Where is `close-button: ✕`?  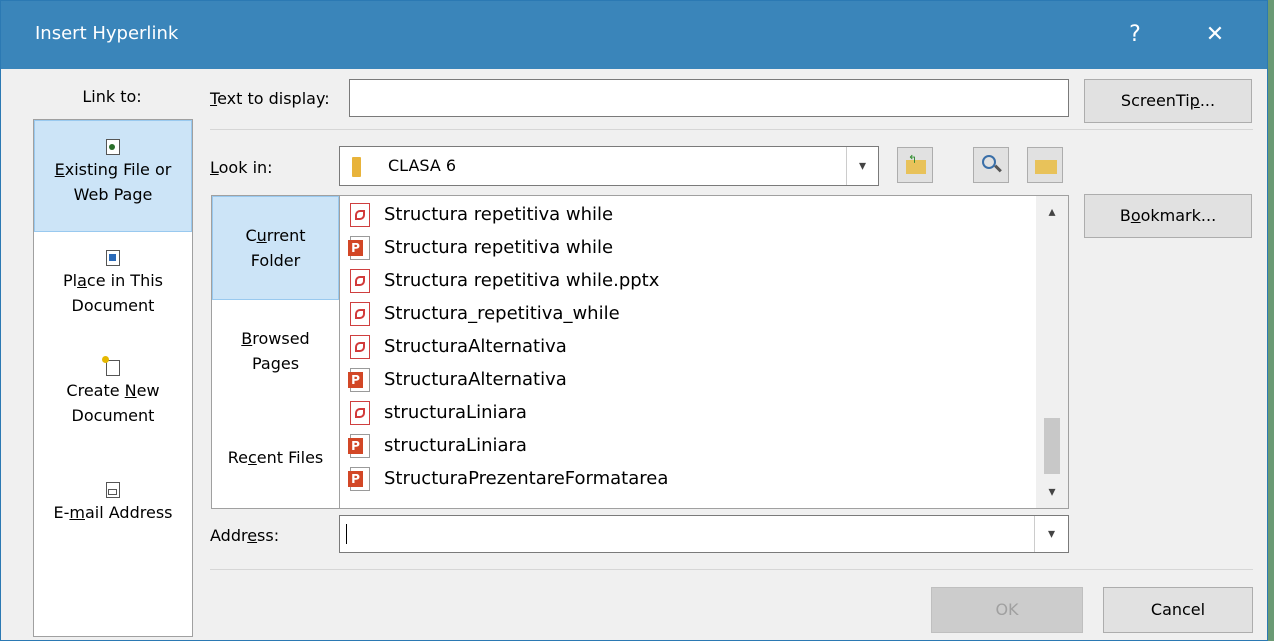
close-button: ✕ is located at coordinates (1215, 35).